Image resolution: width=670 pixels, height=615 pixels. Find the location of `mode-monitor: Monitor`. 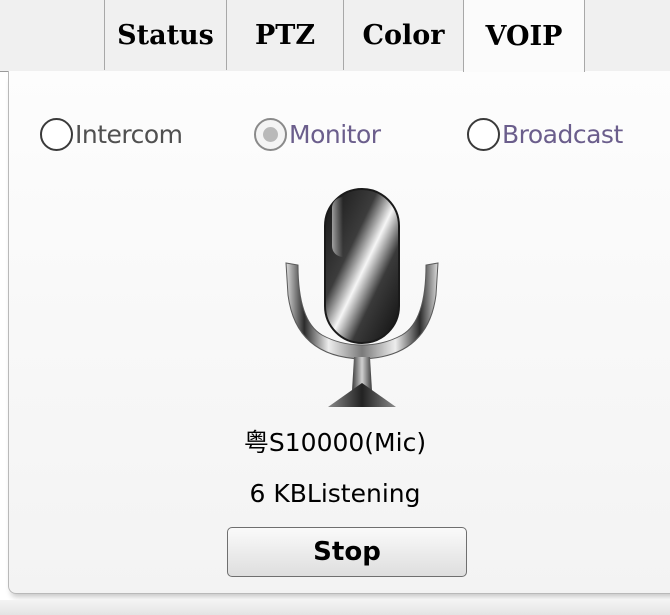

mode-monitor: Monitor is located at coordinates (317, 134).